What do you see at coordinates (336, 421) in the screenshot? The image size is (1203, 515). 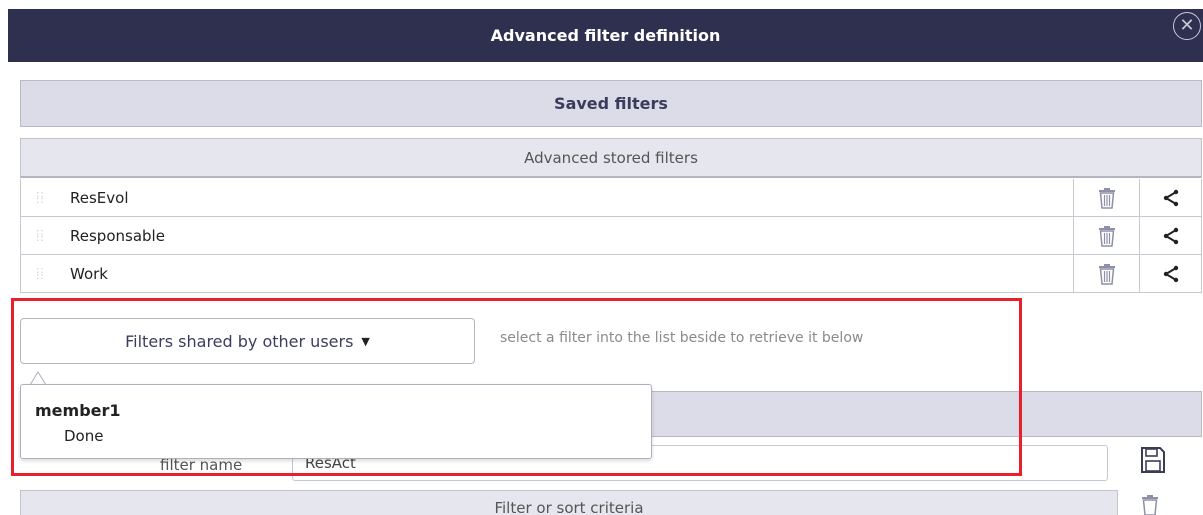 I see `shared-filters-popup: member1 Done` at bounding box center [336, 421].